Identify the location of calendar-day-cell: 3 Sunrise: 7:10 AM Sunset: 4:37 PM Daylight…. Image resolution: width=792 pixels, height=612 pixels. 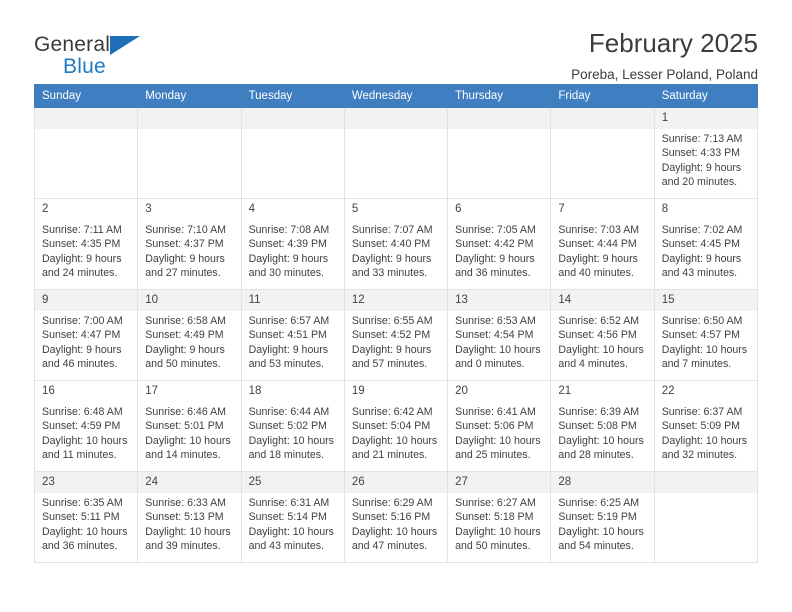
(189, 244).